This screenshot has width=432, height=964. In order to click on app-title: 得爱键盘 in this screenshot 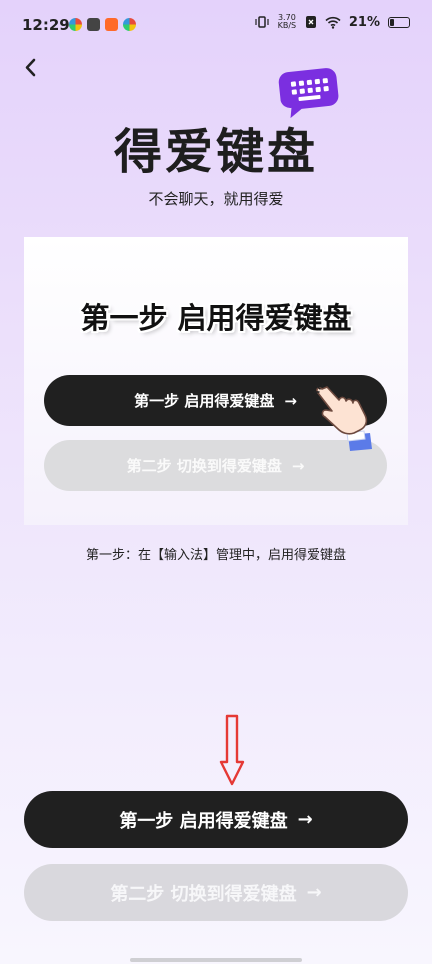, I will do `click(215, 152)`.